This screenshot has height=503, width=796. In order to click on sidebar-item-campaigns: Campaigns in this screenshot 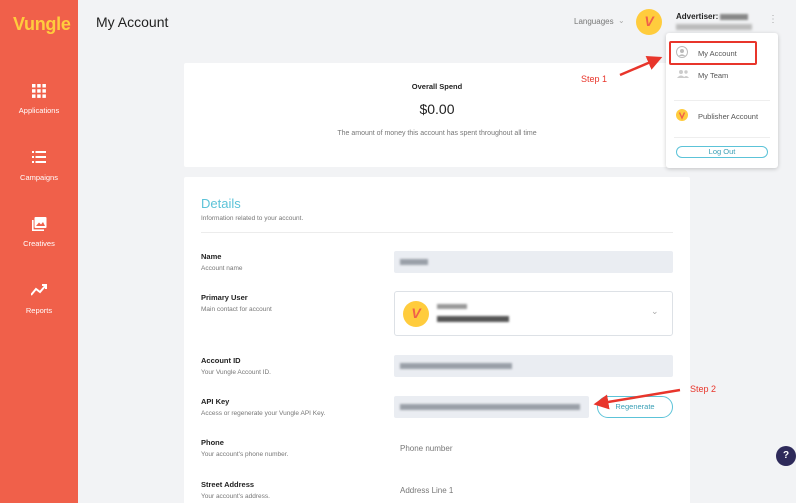, I will do `click(39, 166)`.